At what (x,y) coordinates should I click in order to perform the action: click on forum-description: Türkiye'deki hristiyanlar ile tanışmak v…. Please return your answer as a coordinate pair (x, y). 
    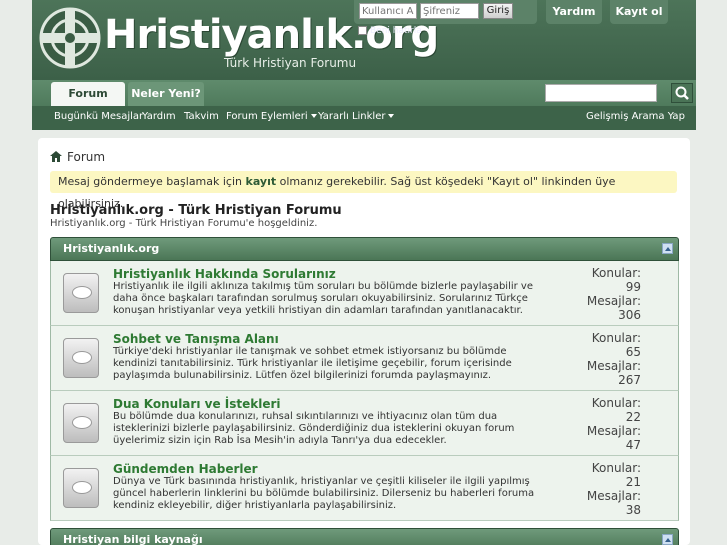
    Looking at the image, I should click on (312, 363).